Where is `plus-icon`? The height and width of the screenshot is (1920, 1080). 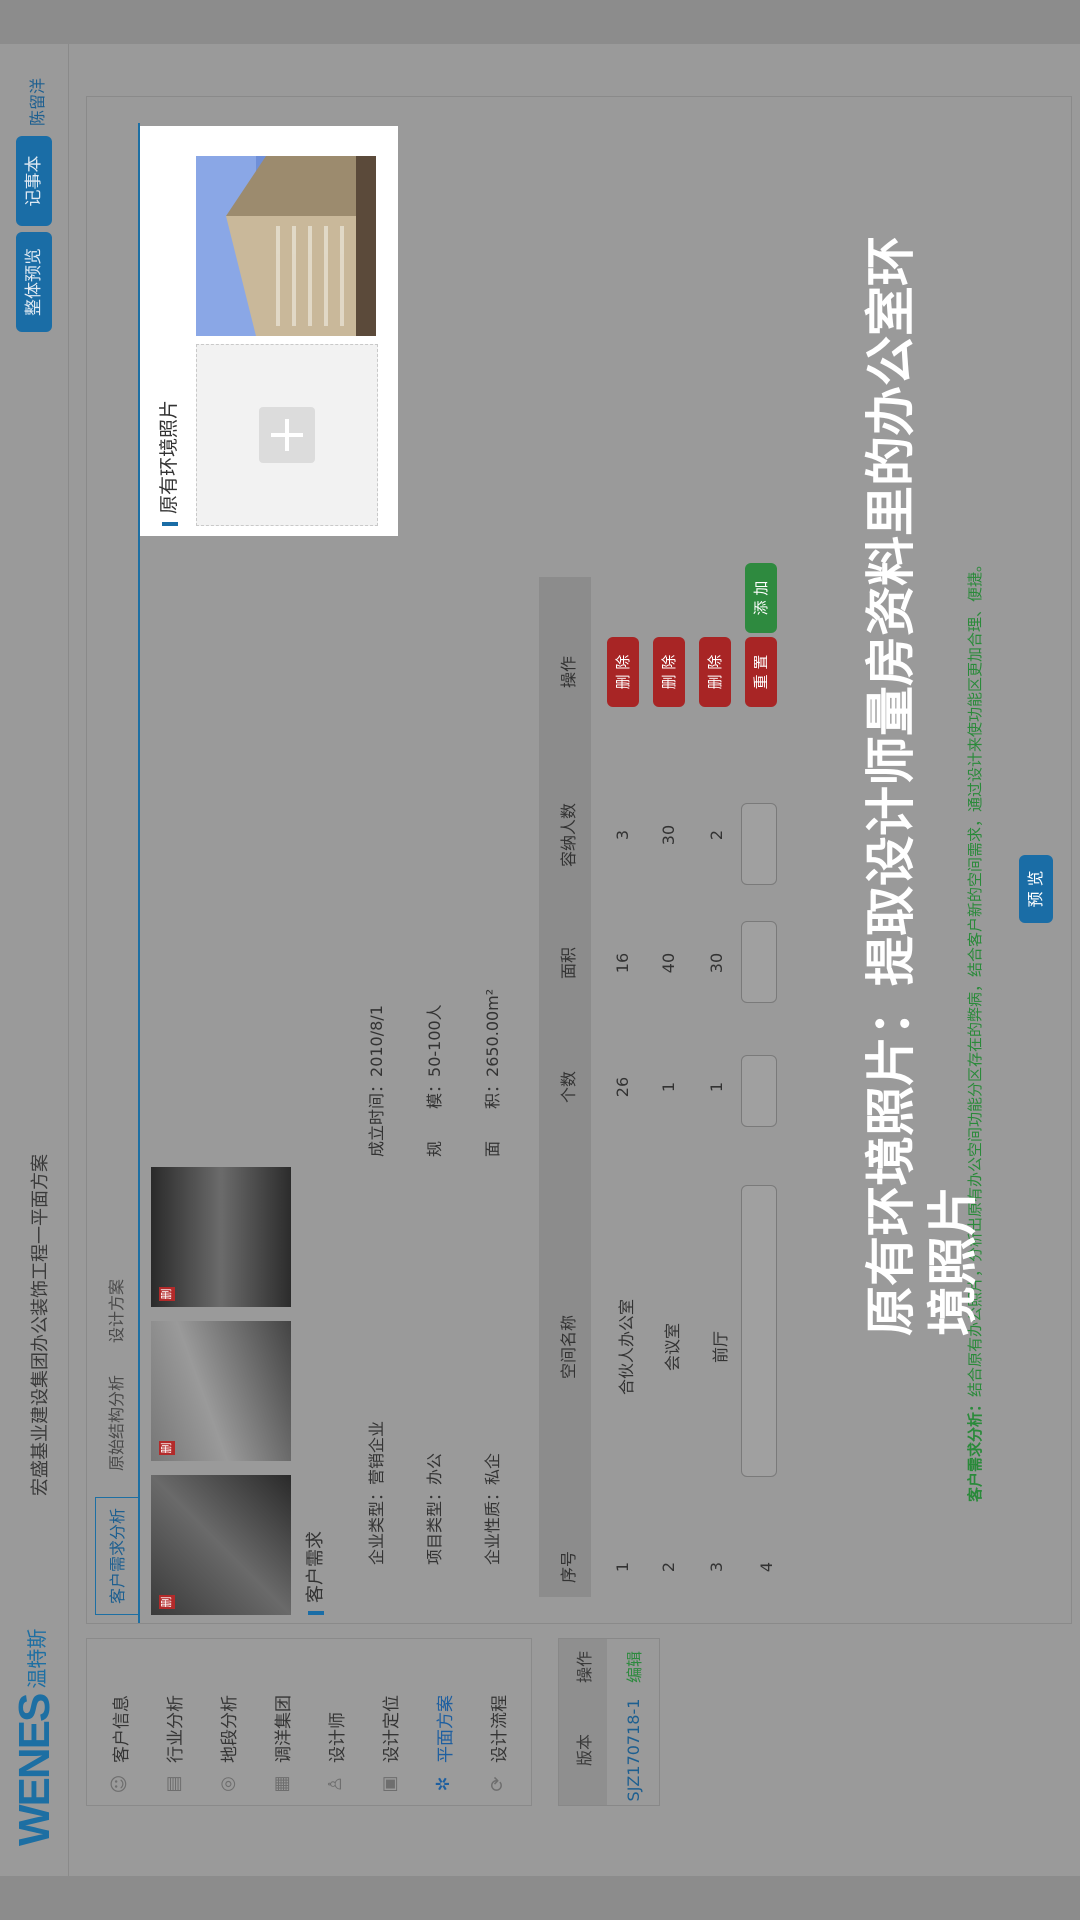 plus-icon is located at coordinates (287, 435).